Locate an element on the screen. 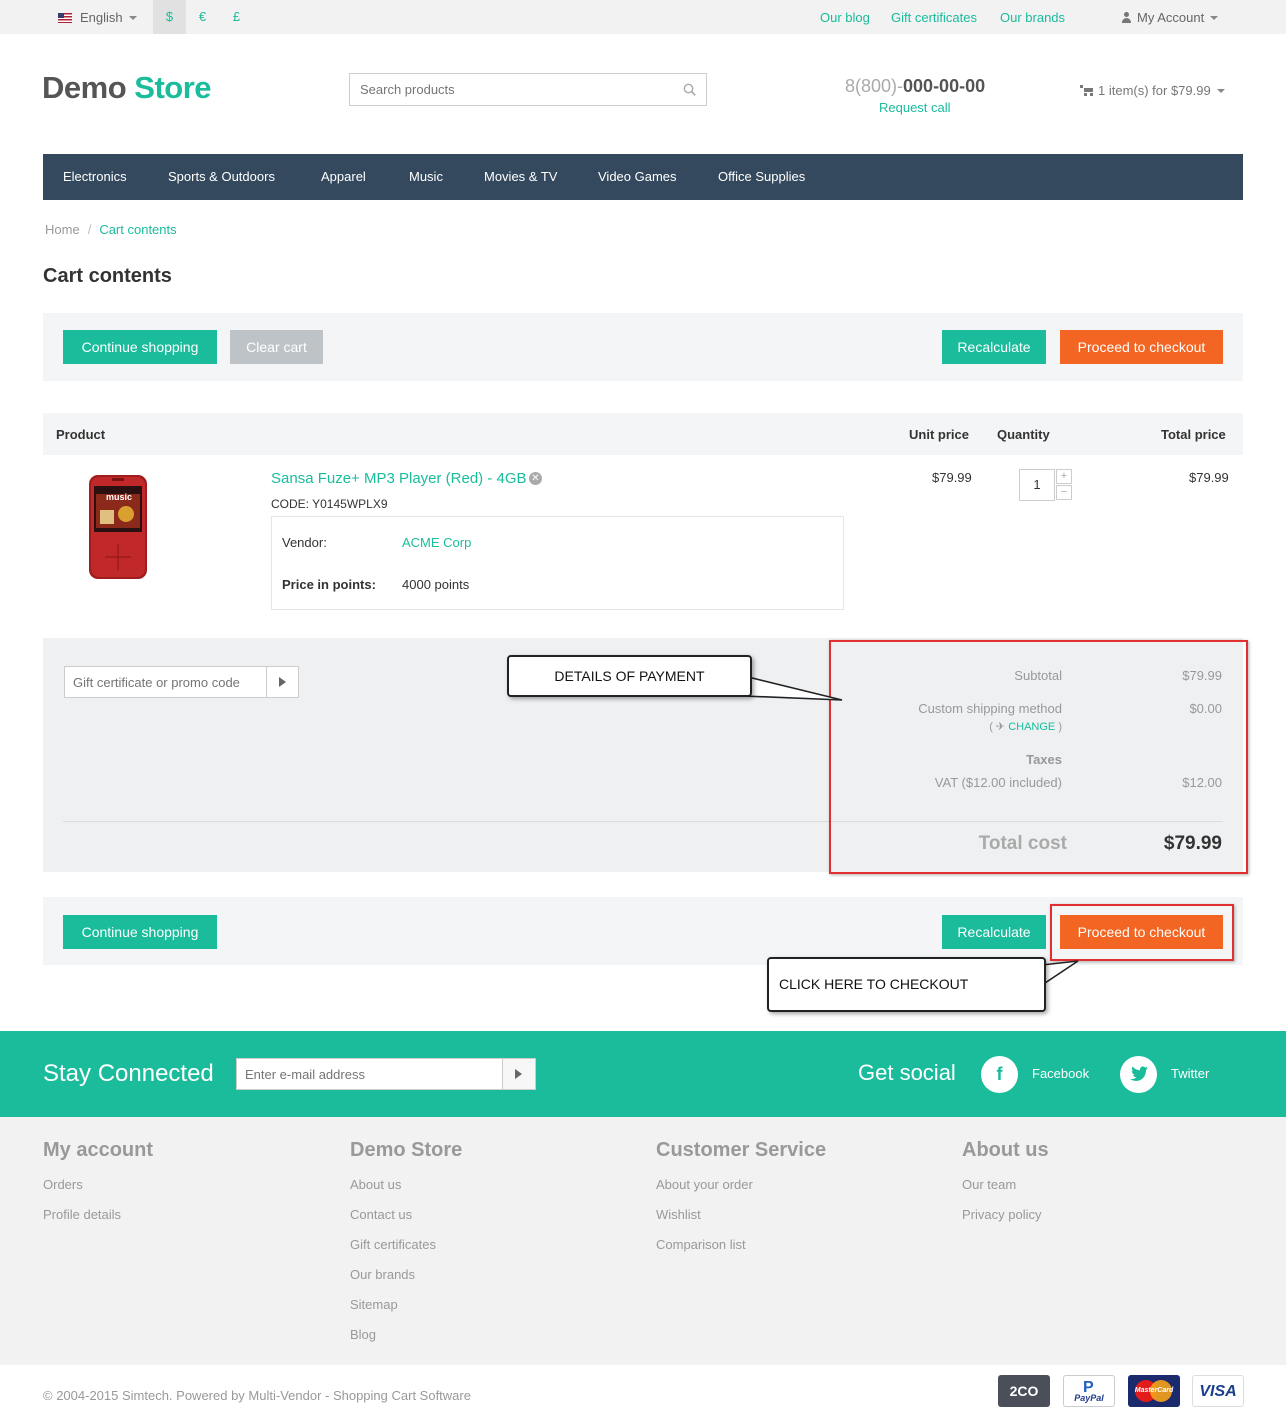 Image resolution: width=1286 pixels, height=1417 pixels. promo-code-box is located at coordinates (181, 682).